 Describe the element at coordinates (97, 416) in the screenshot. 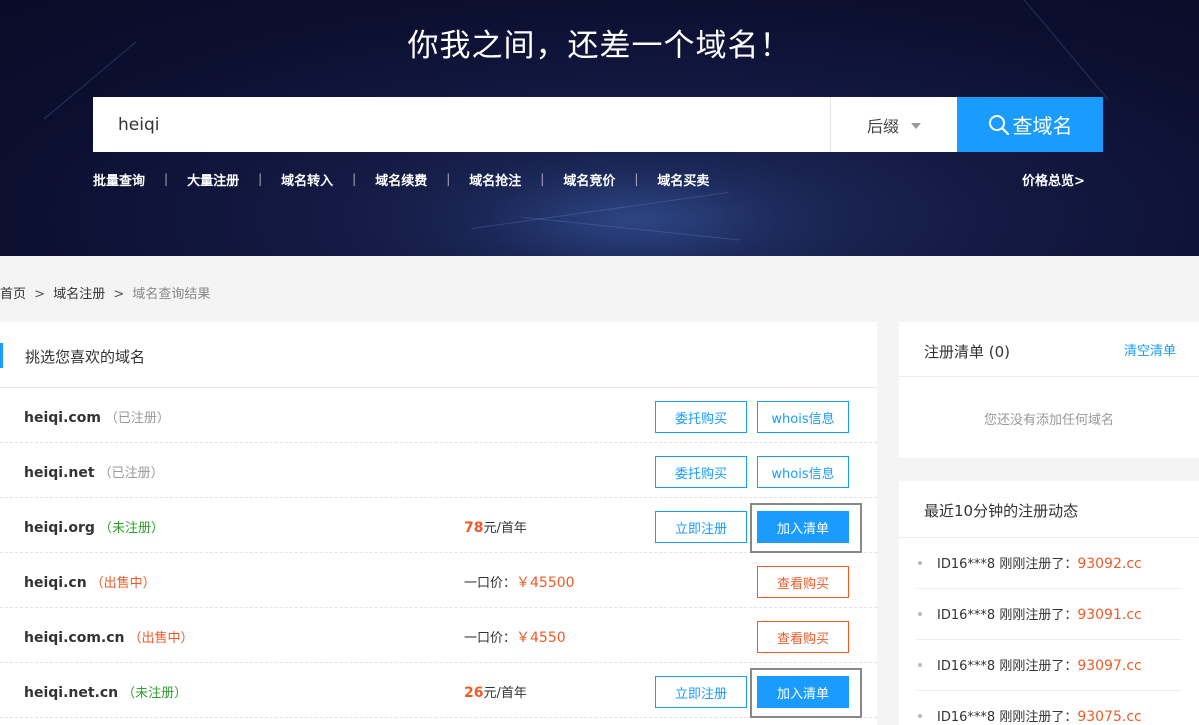

I see `domain-name: heiqi.com （已注册）` at that location.